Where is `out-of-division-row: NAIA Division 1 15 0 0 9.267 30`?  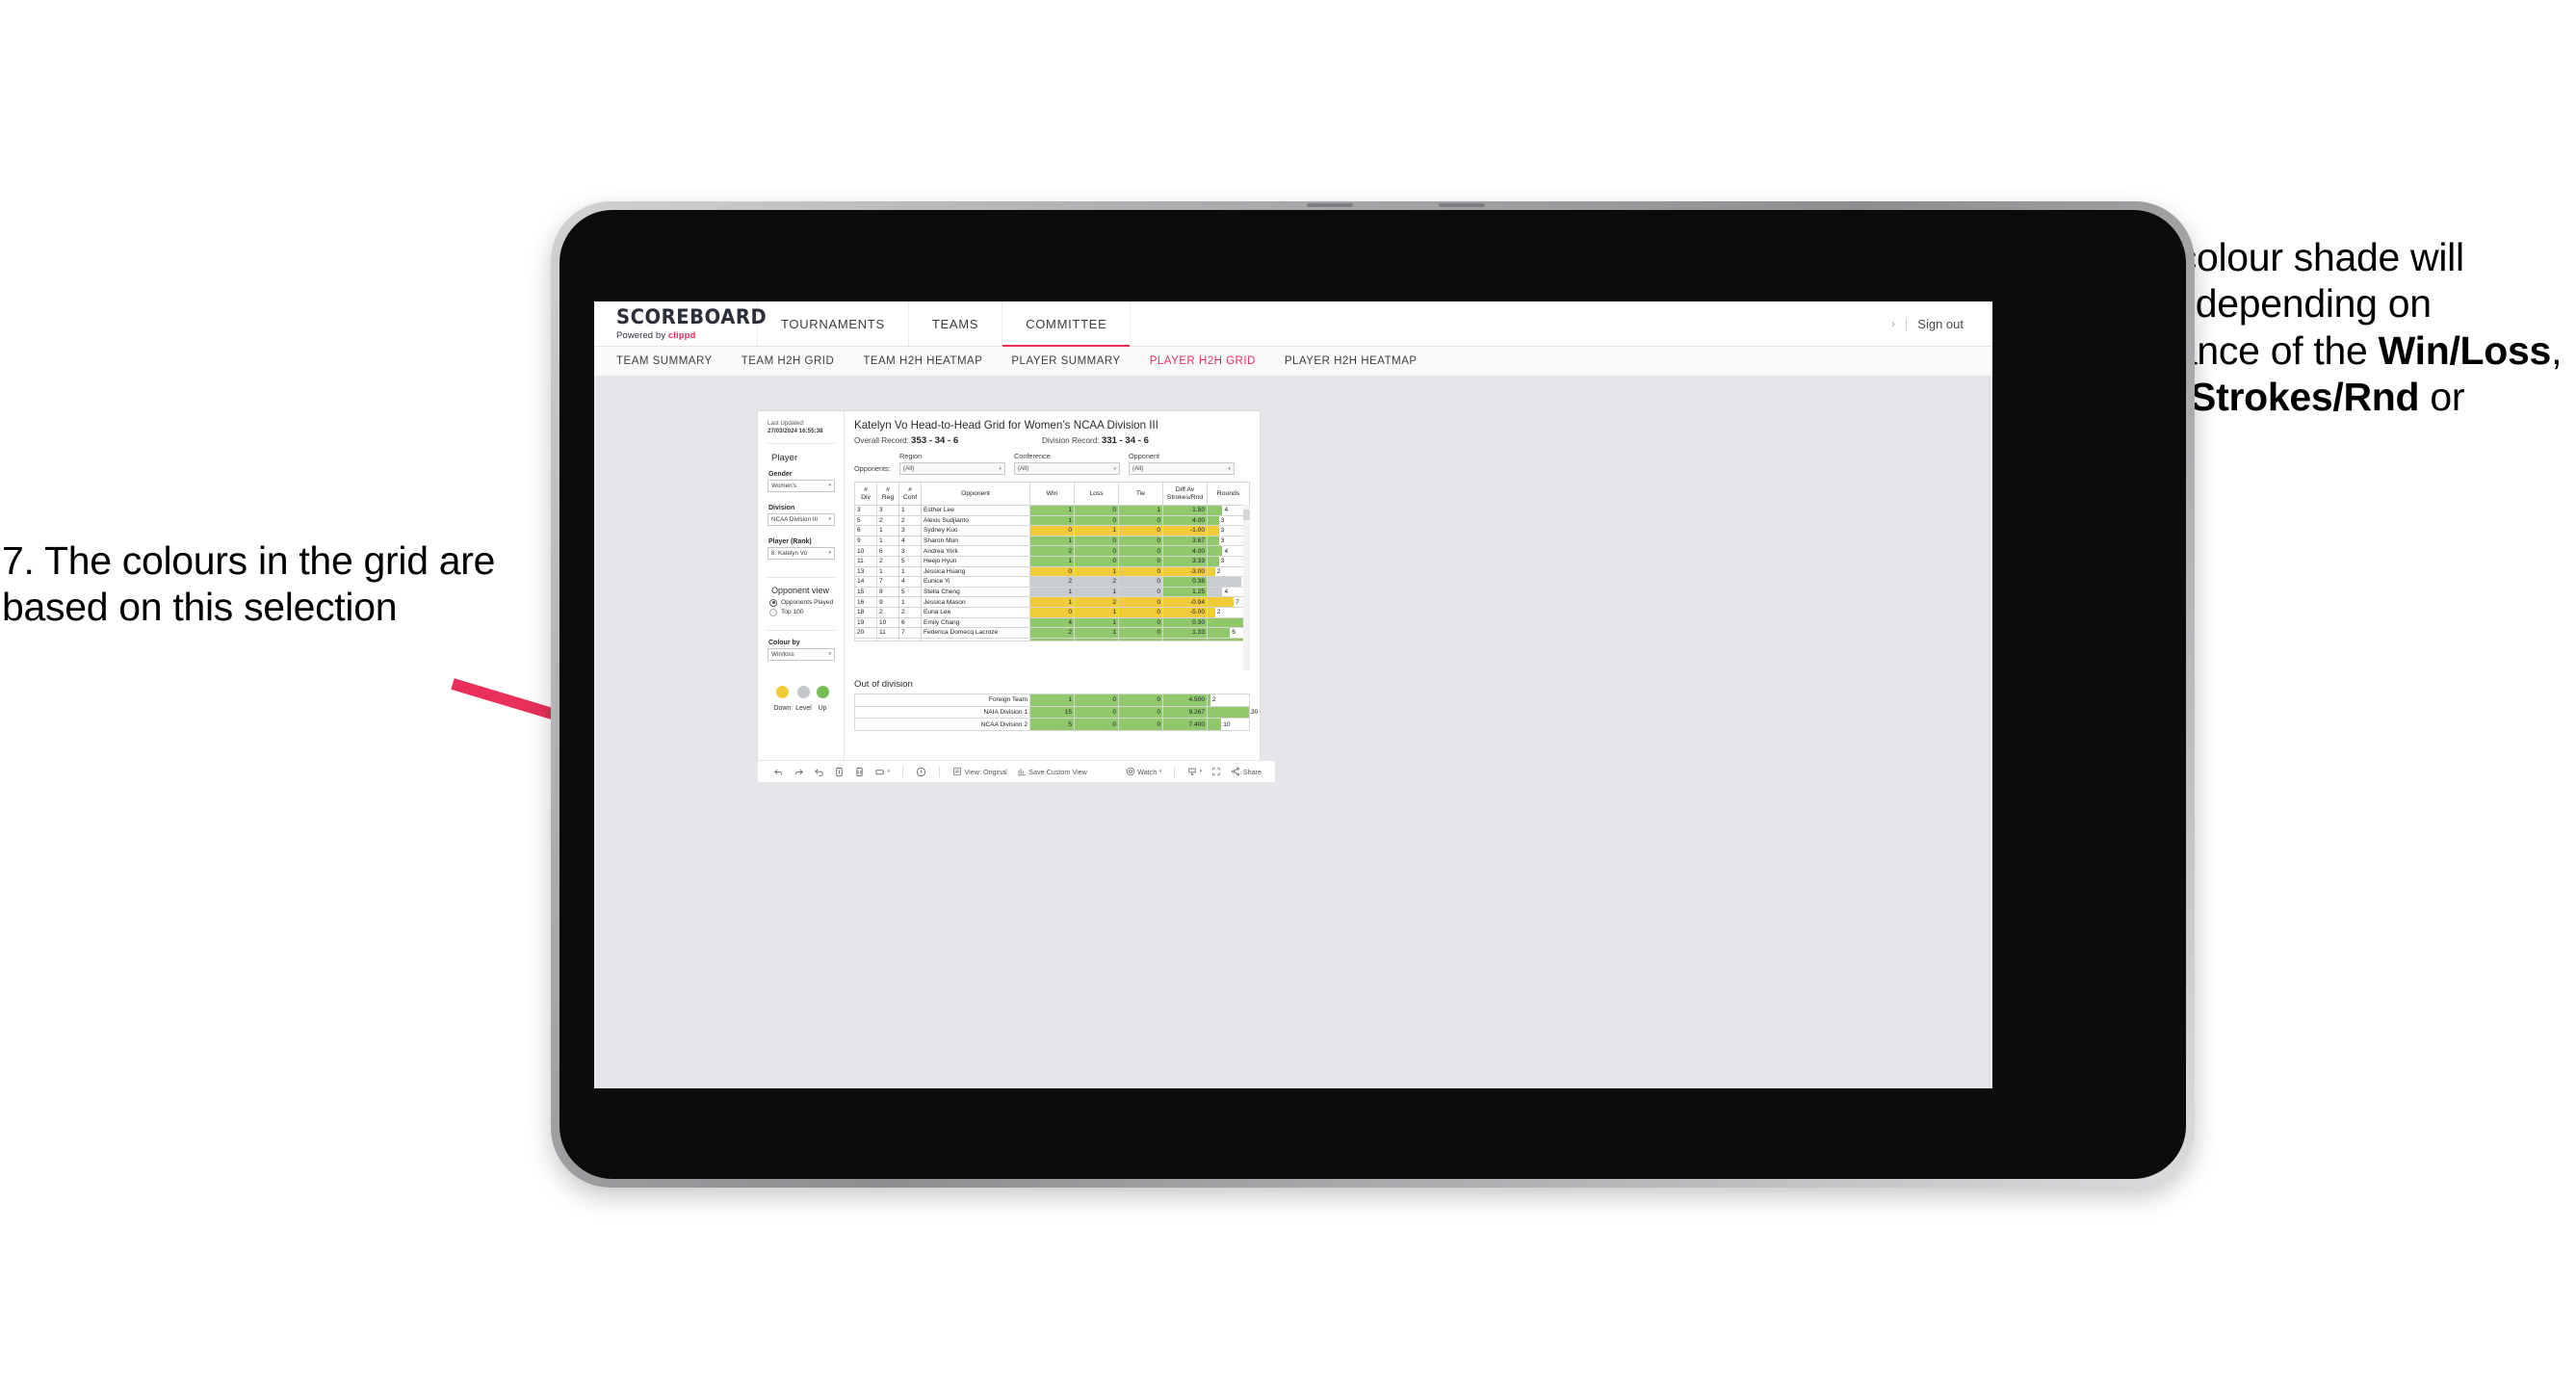
out-of-division-row: NAIA Division 1 15 0 0 9.267 30 is located at coordinates (1056, 712).